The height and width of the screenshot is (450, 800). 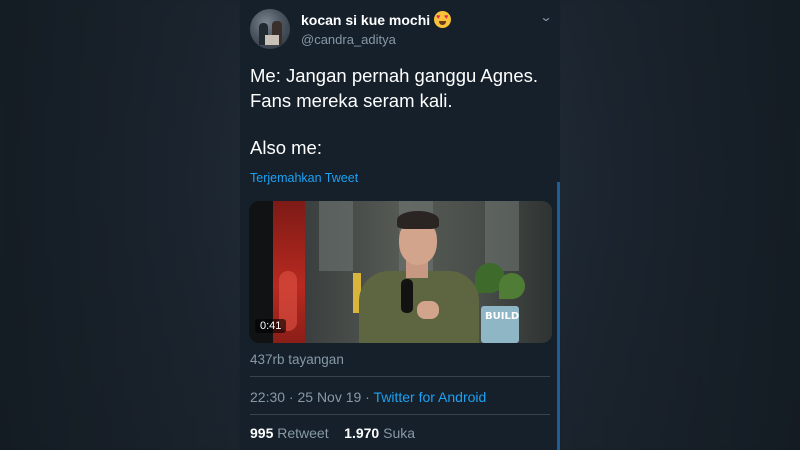 I want to click on video-build-text: BUILD, so click(x=502, y=316).